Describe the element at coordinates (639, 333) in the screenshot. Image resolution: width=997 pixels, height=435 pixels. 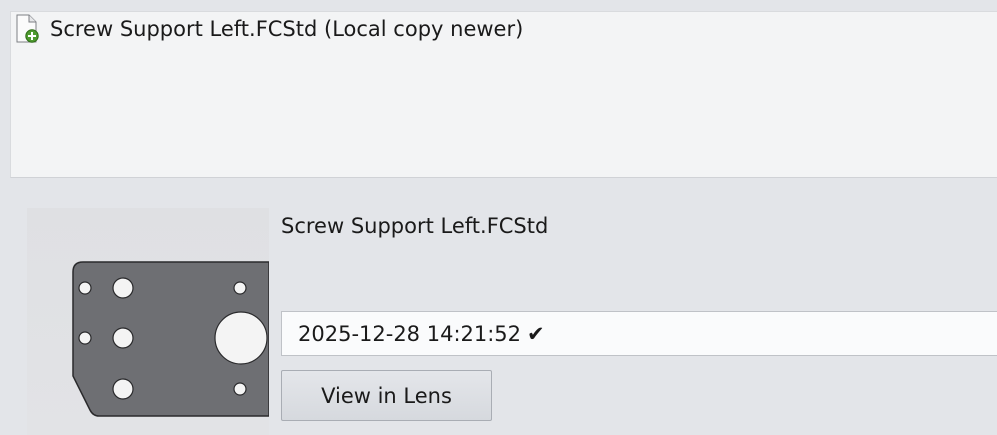
I see `version-select: 2025-12-28 14:21:52 ✔` at that location.